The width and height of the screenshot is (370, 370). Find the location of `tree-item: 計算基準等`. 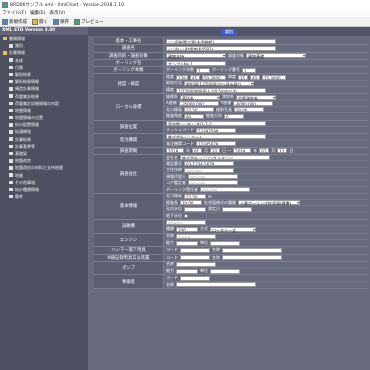

tree-item: 計算基準等 is located at coordinates (44, 146).